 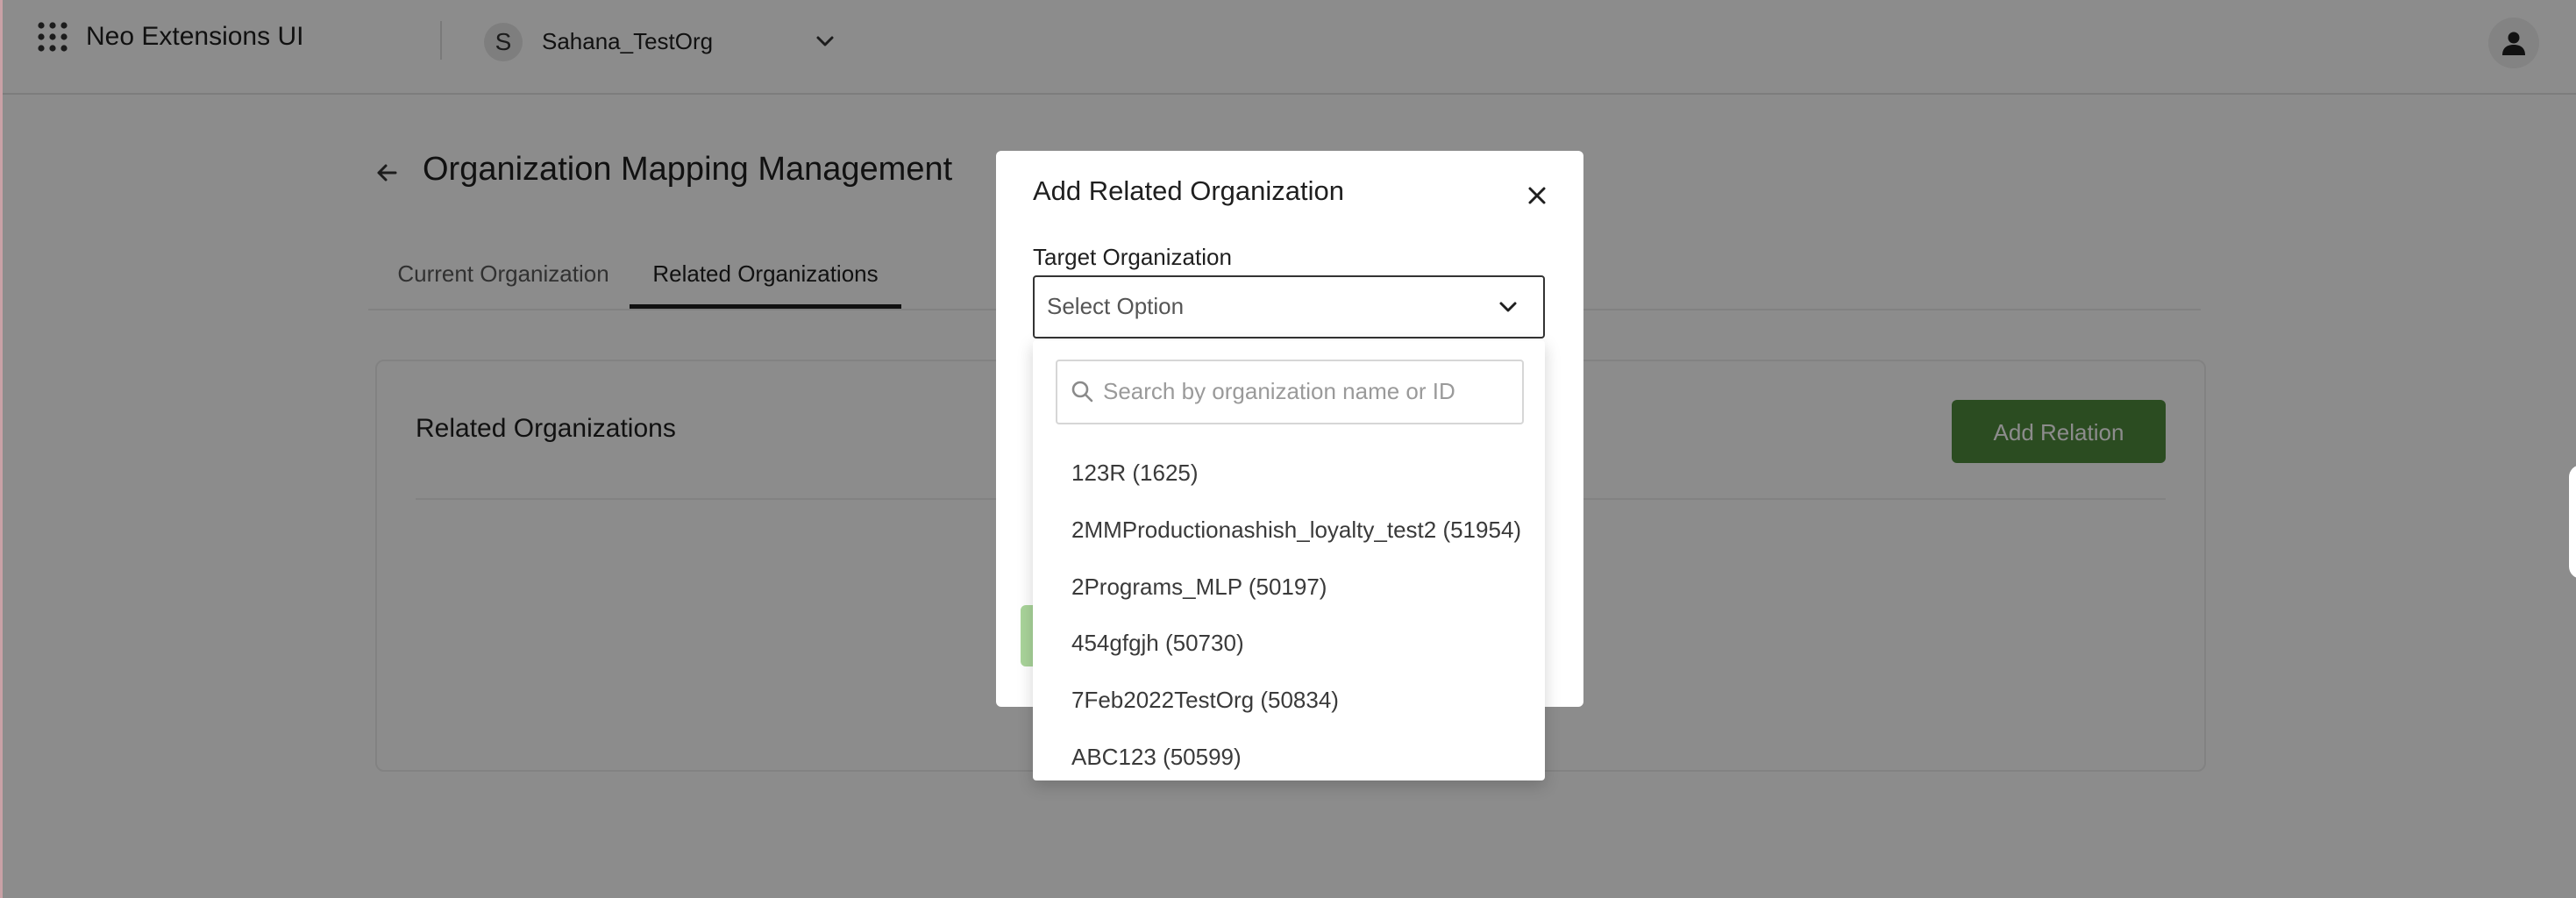 I want to click on target-organization-label: Target Organization, so click(x=1132, y=257).